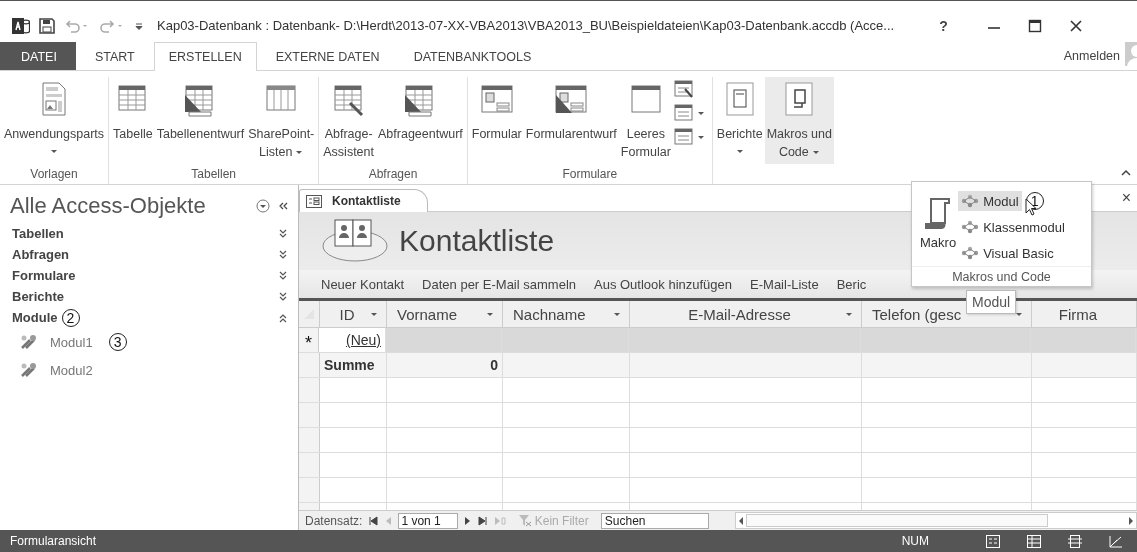  Describe the element at coordinates (21, 25) in the screenshot. I see `access-logo-icon` at that location.